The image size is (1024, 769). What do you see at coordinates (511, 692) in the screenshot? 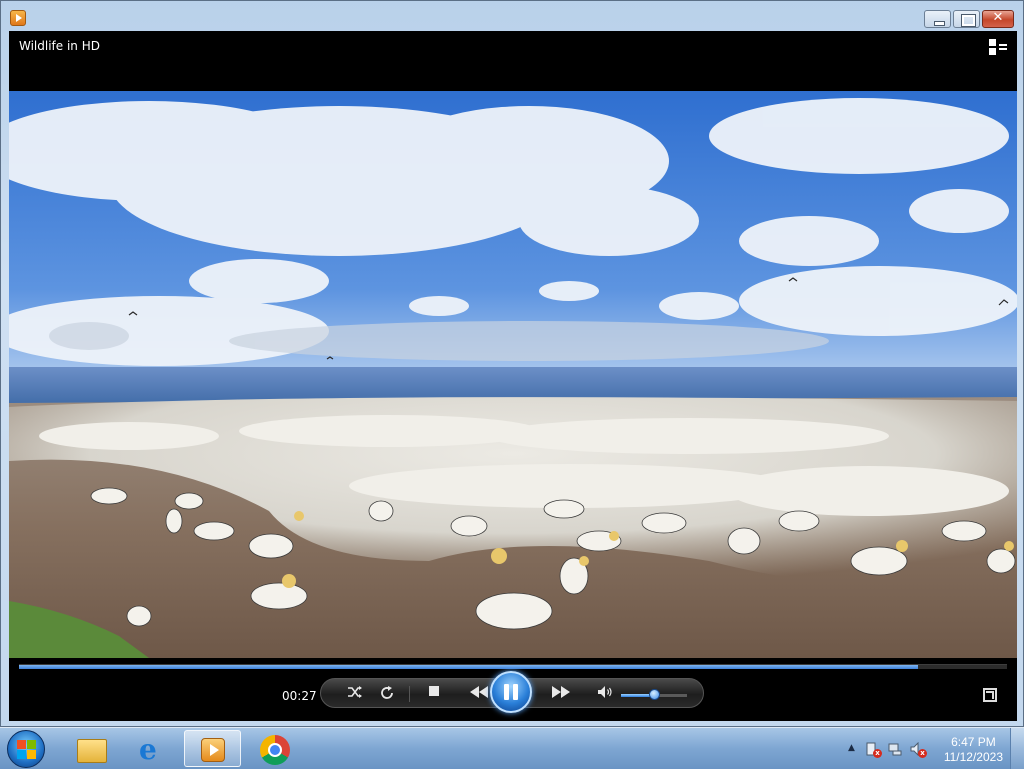
I see `play-pause-button` at bounding box center [511, 692].